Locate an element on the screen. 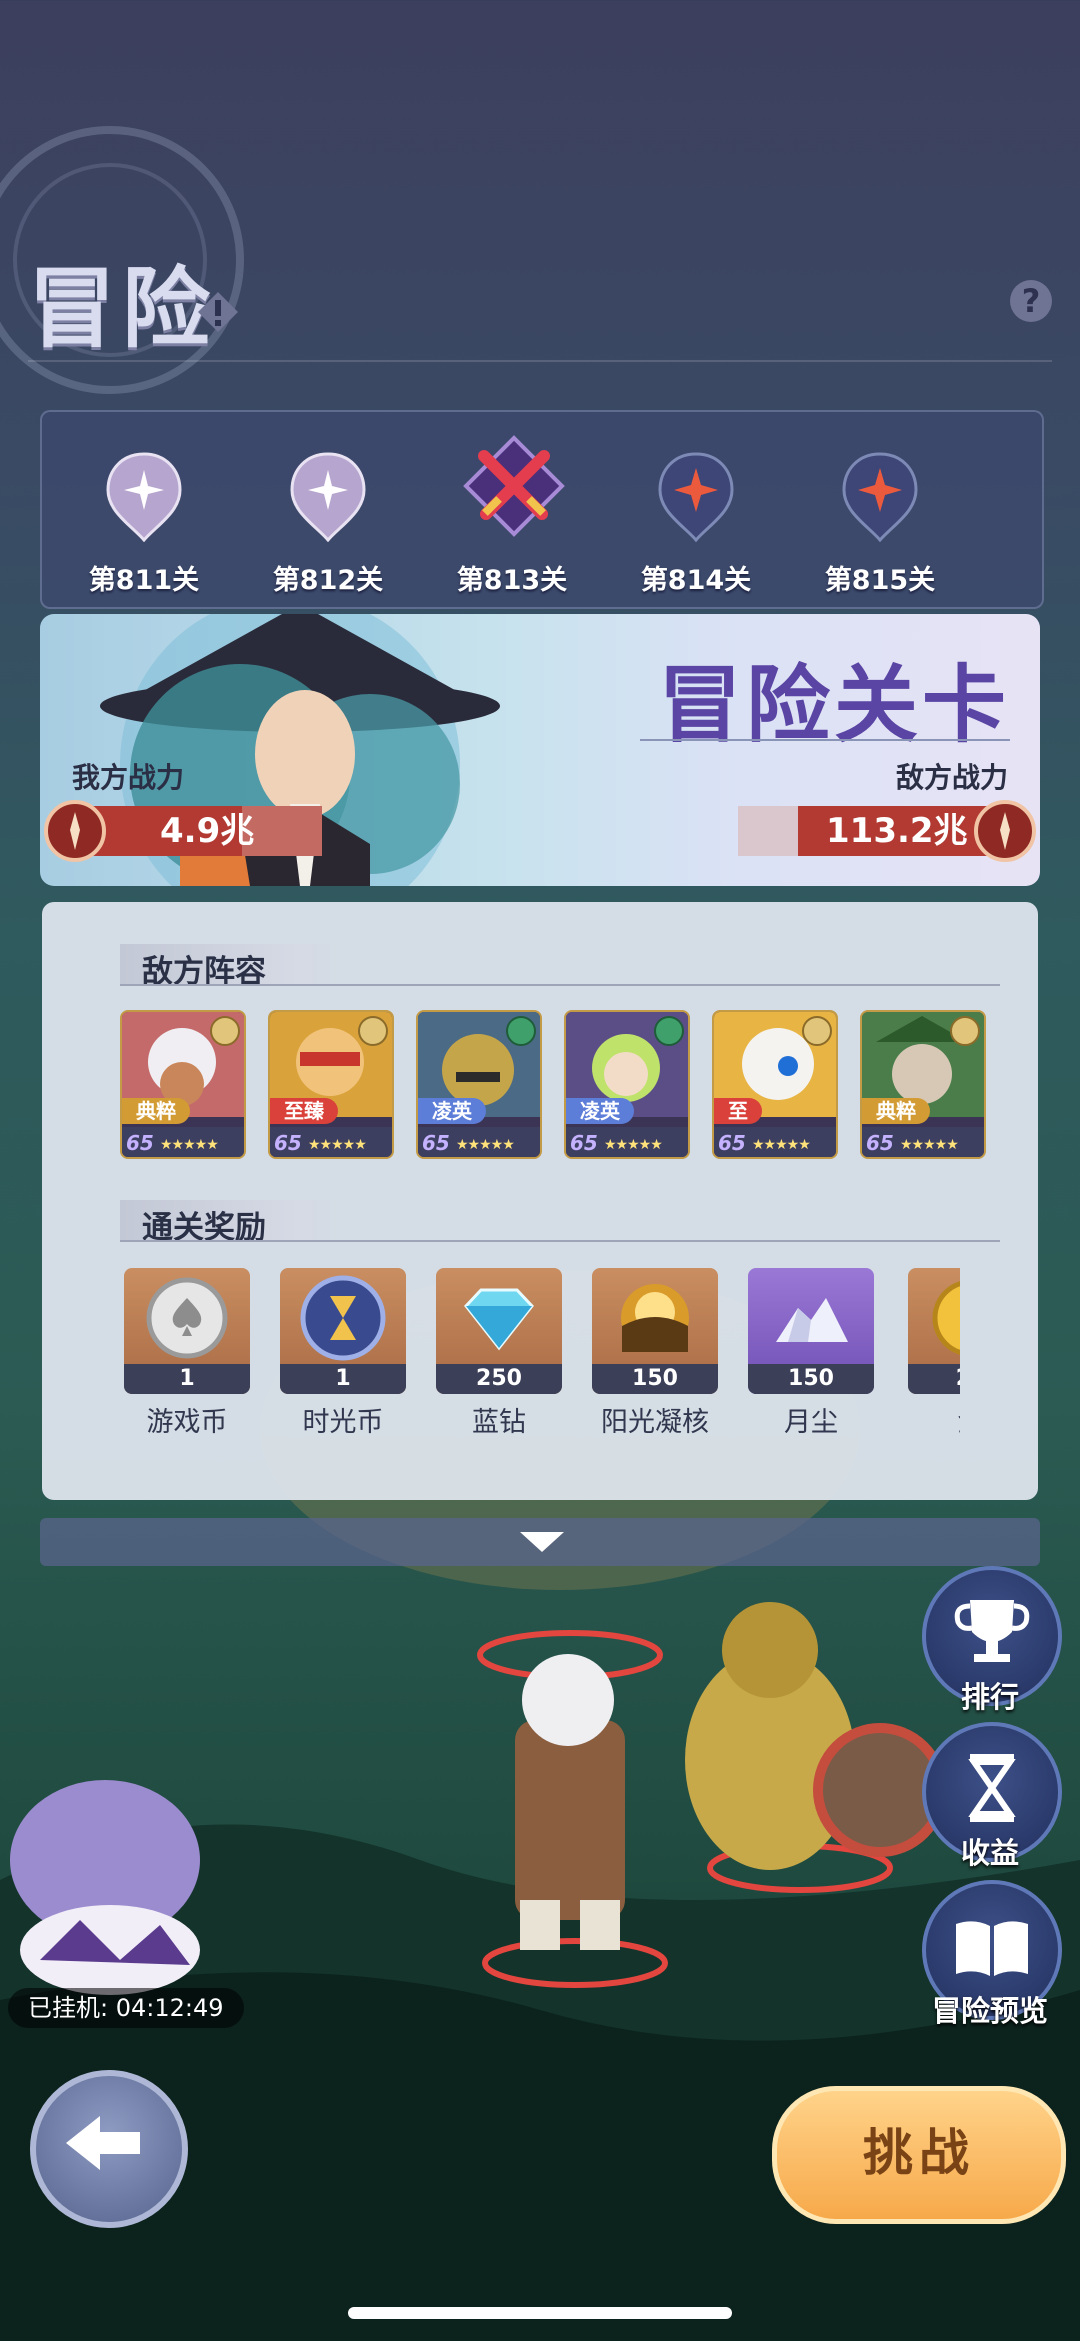  reward-name: 阳光凝核 is located at coordinates (655, 1422).